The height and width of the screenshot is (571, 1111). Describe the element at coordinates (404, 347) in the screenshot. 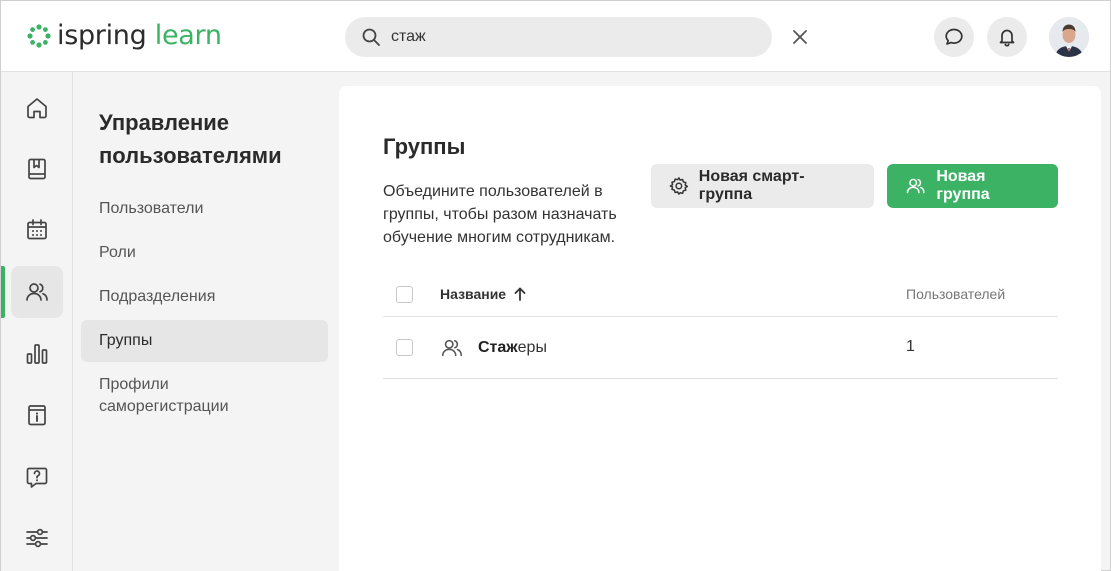

I see `row-checkbox` at that location.